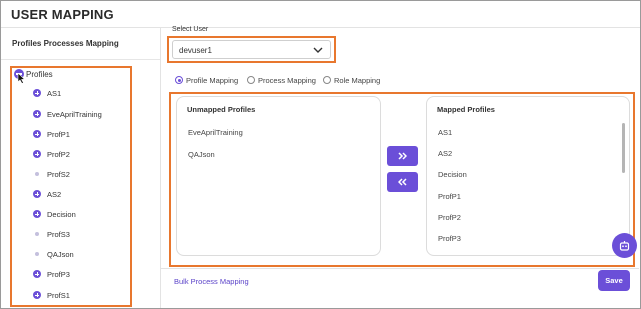  What do you see at coordinates (81, 195) in the screenshot?
I see `tree-item: AS2` at bounding box center [81, 195].